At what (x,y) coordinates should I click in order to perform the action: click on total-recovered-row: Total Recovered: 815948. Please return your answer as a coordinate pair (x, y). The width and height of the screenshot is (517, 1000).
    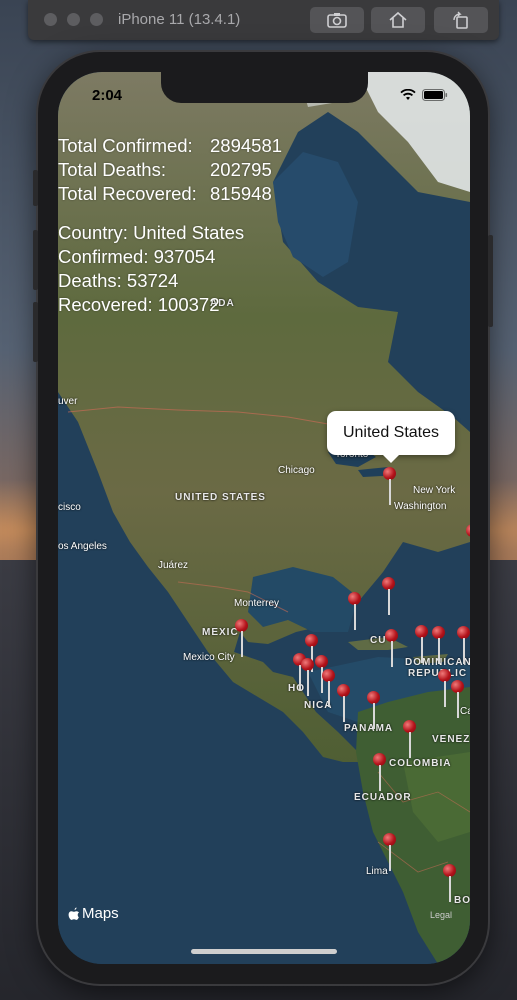
    Looking at the image, I should click on (165, 194).